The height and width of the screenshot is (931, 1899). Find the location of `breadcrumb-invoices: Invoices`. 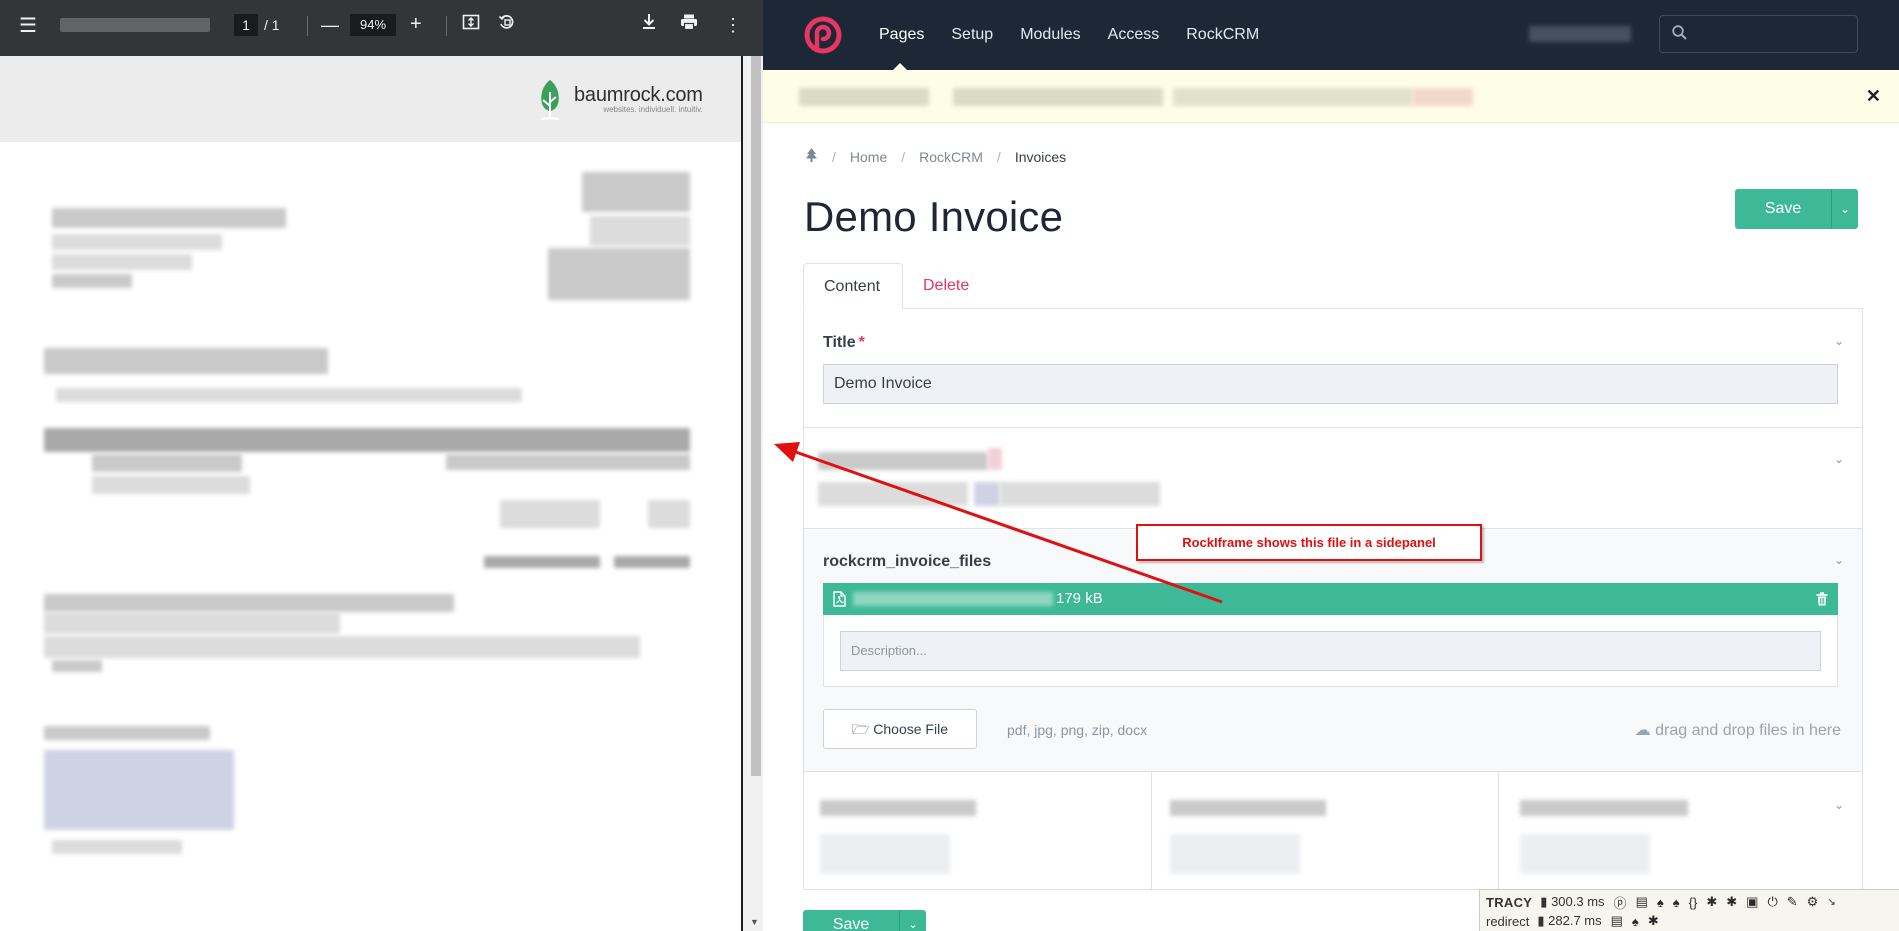

breadcrumb-invoices: Invoices is located at coordinates (1040, 157).